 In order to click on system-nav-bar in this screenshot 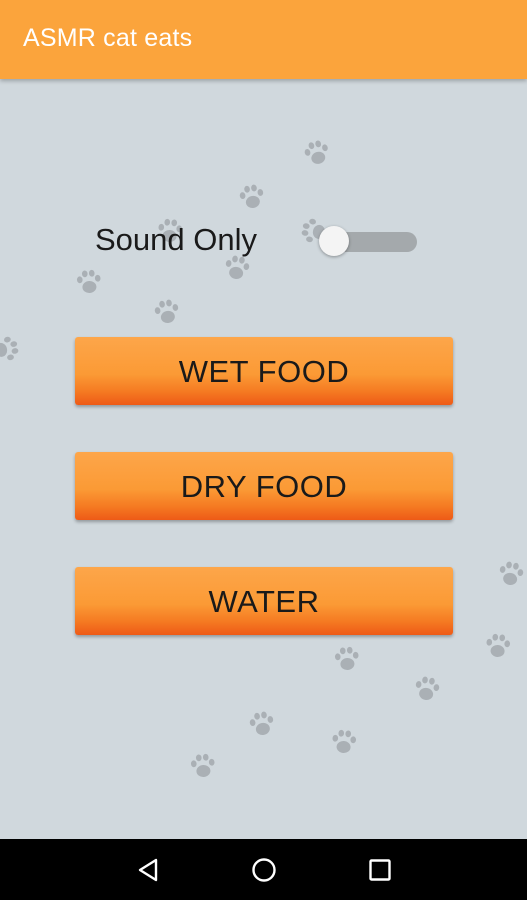, I will do `click(263, 869)`.